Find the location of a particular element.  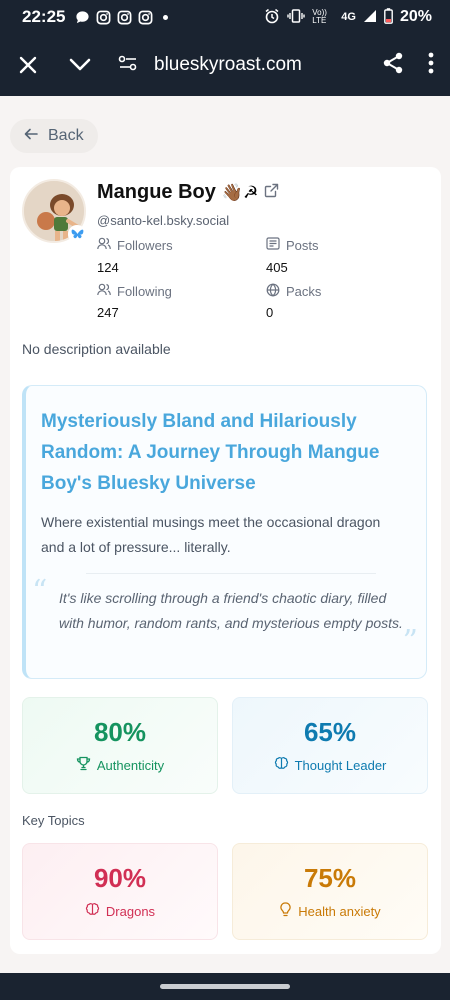

thought-leader-label: Thought Leader is located at coordinates (340, 765).